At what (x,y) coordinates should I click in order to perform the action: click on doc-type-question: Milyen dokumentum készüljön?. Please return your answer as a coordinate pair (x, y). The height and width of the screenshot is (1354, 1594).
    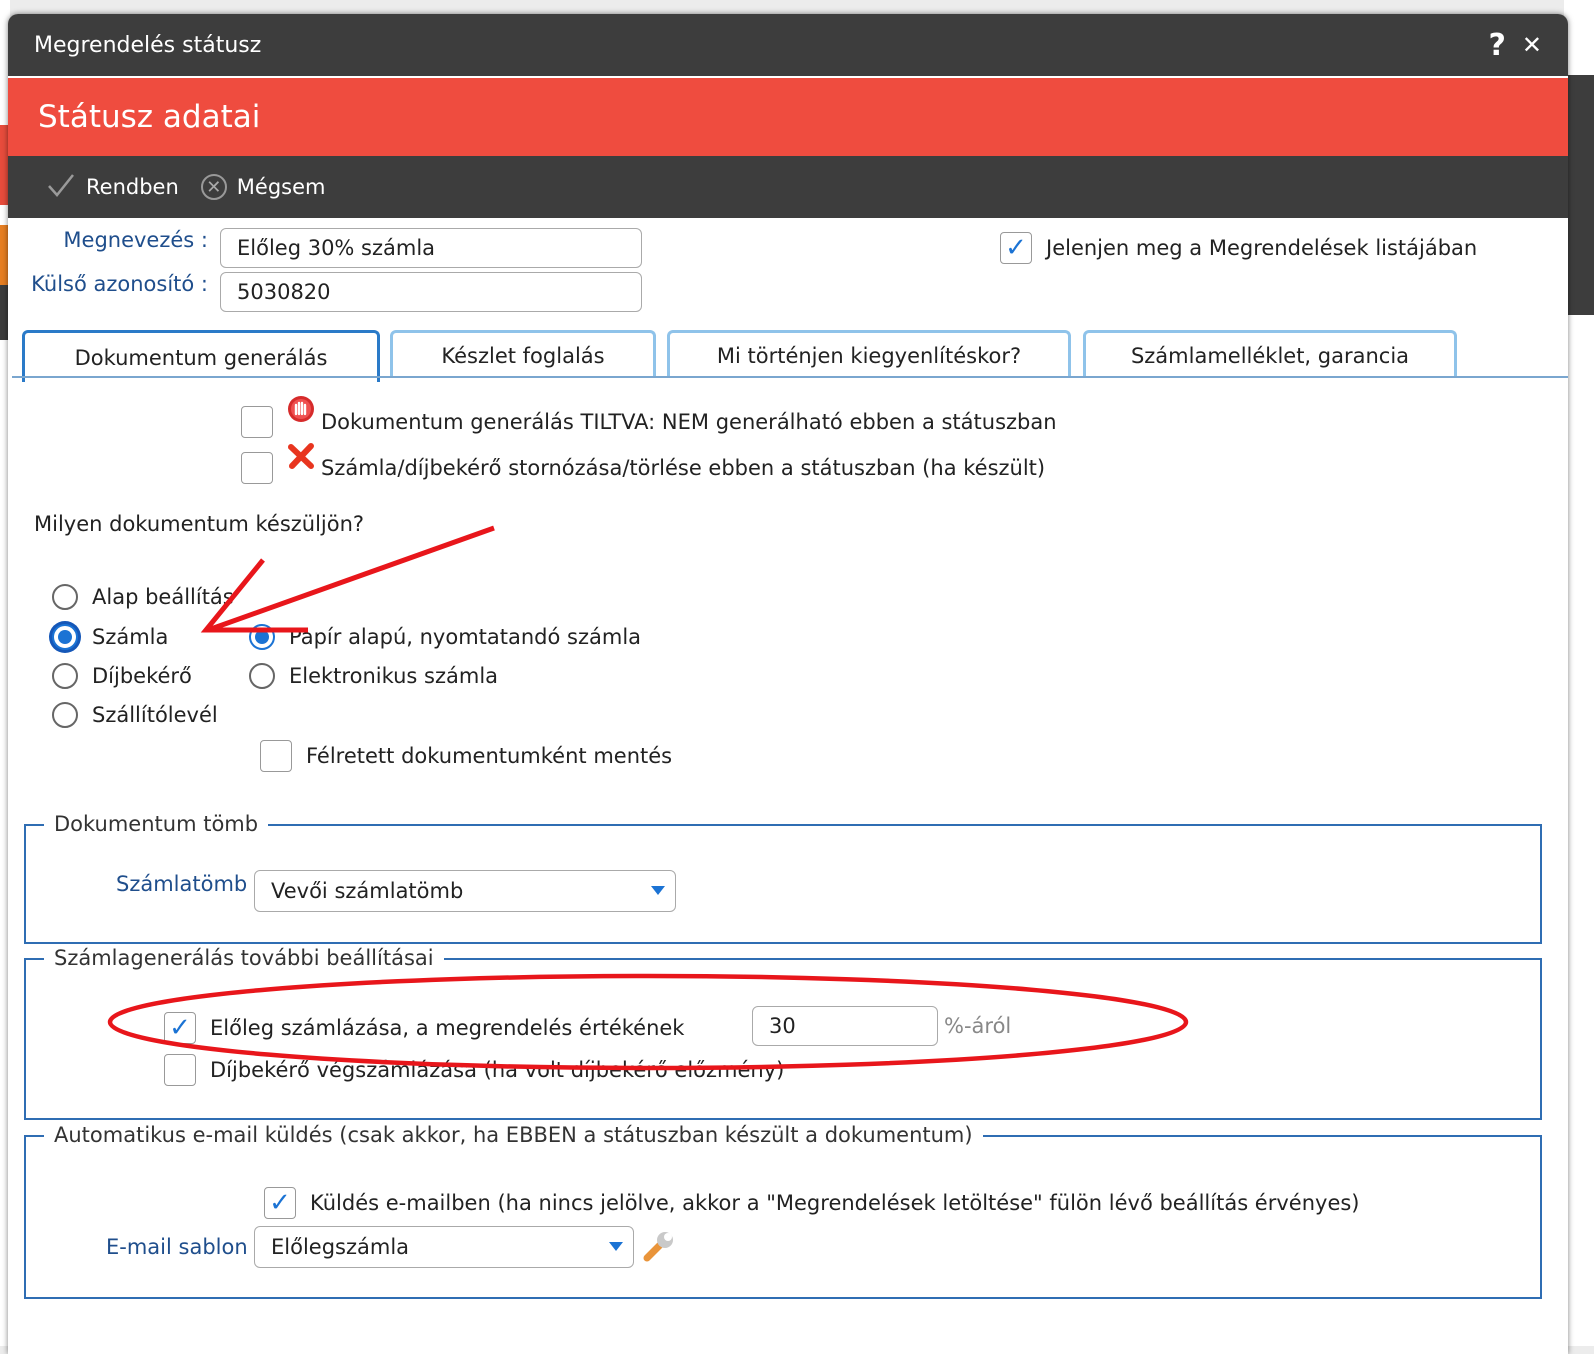
    Looking at the image, I should click on (199, 524).